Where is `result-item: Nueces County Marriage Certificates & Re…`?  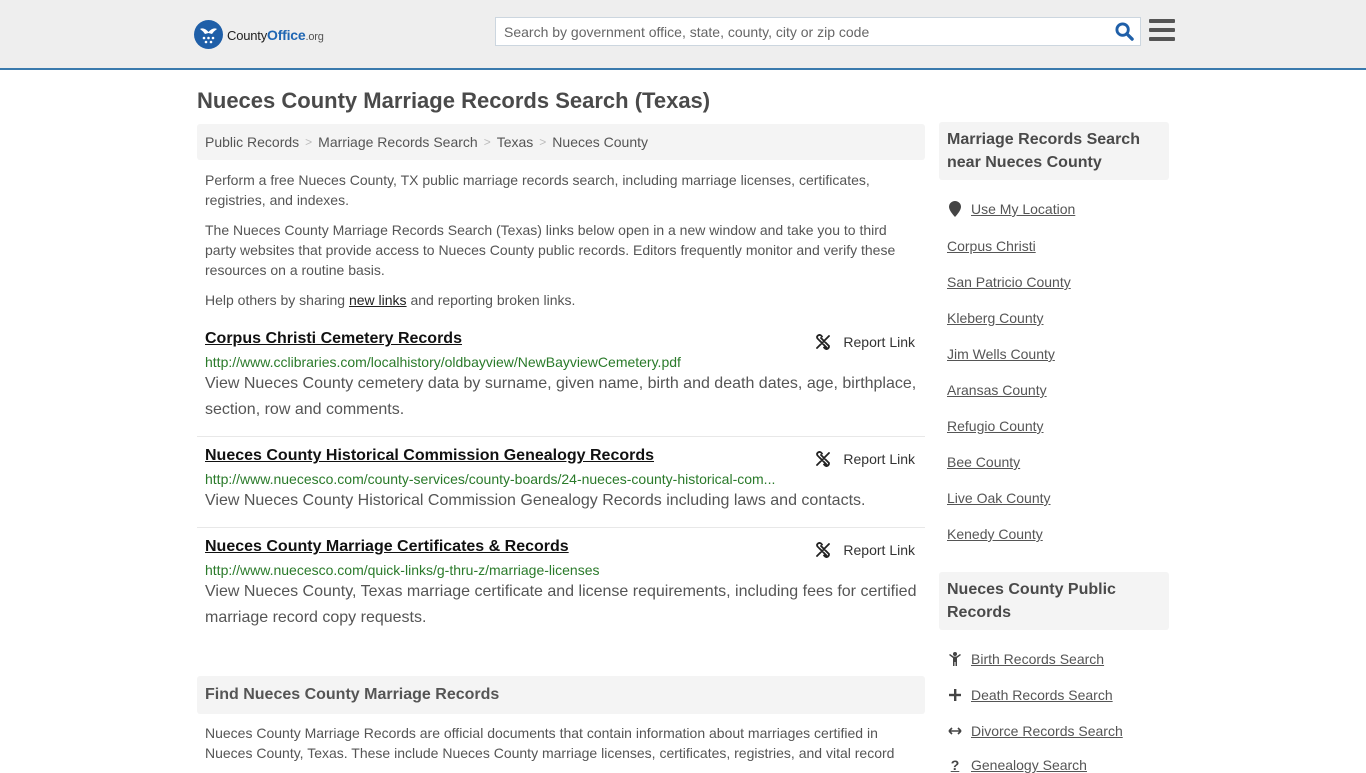 result-item: Nueces County Marriage Certificates & Re… is located at coordinates (561, 588).